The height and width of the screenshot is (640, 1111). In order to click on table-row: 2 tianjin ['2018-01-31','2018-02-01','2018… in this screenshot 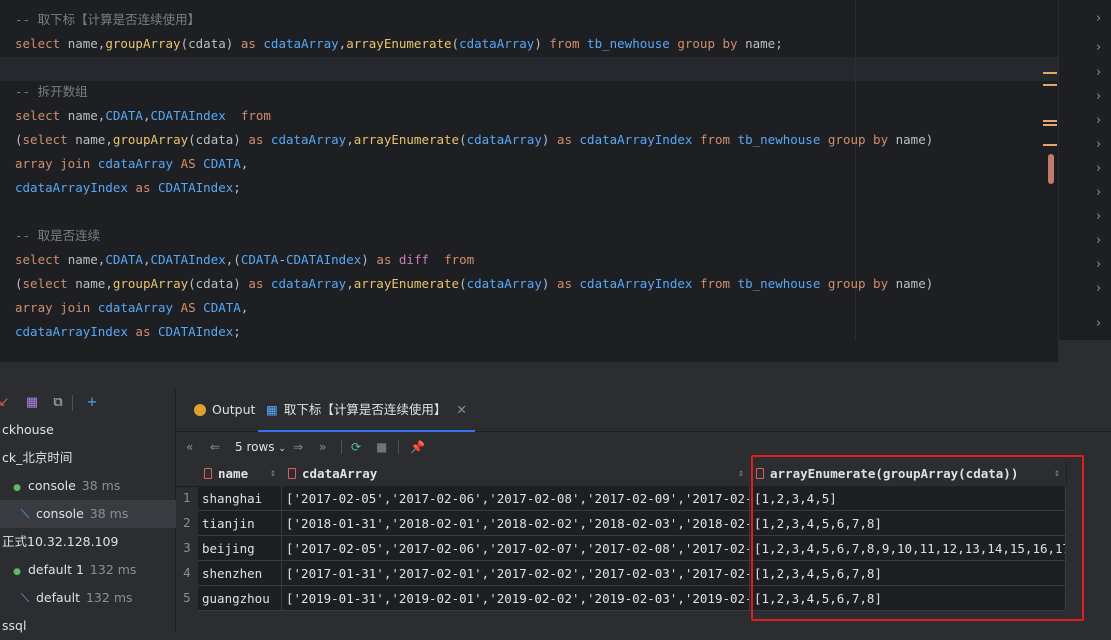, I will do `click(621, 523)`.